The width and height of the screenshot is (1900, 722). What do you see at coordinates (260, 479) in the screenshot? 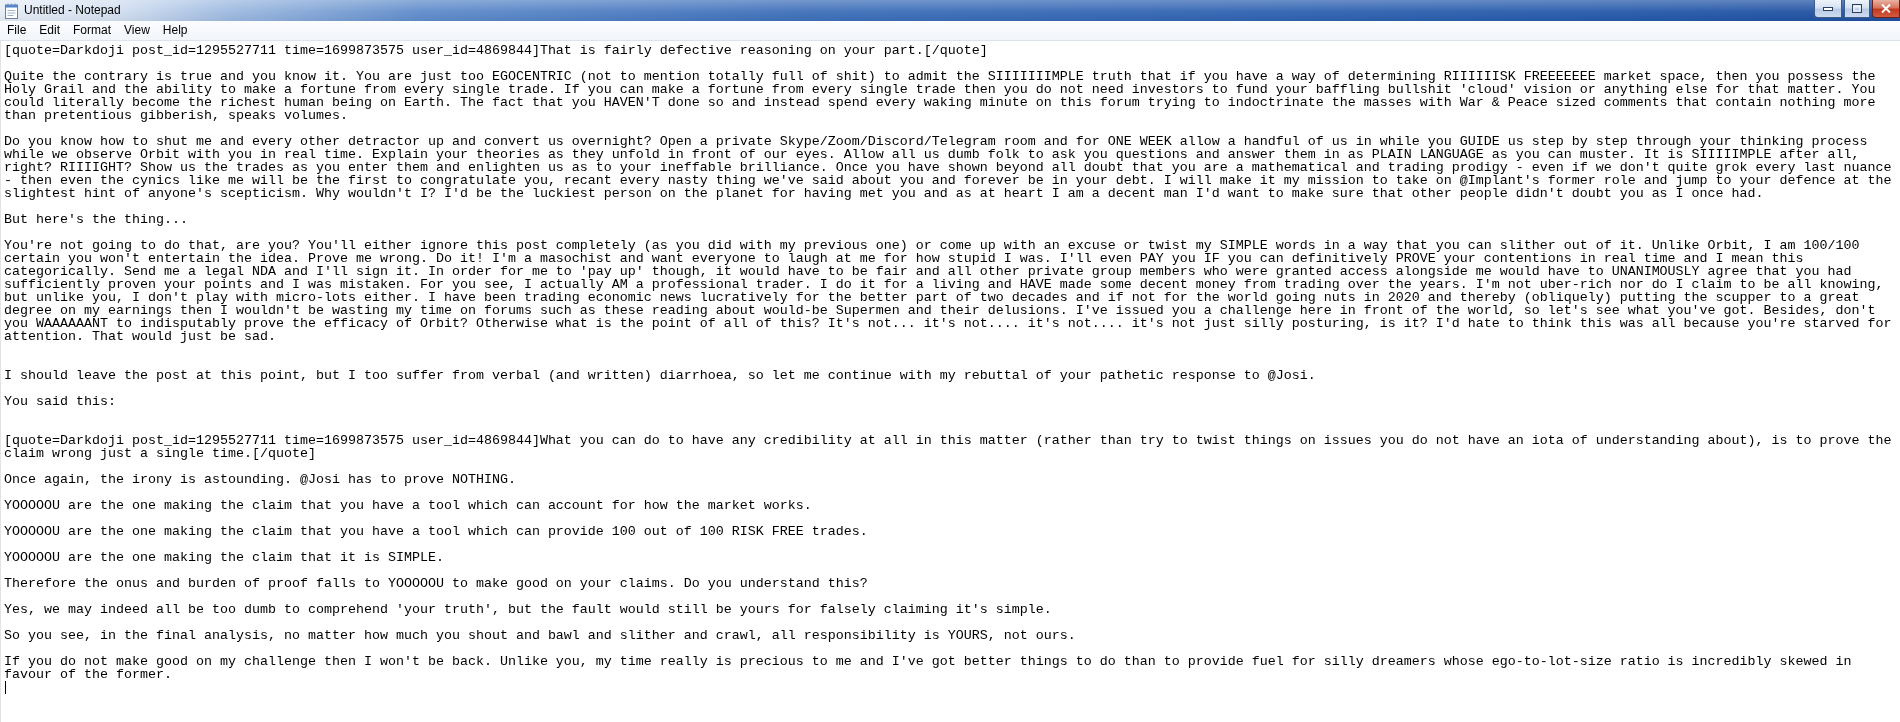
I see `paragraph: Once again, the irony is astounding. @Josi has to prove NOTHING.` at bounding box center [260, 479].